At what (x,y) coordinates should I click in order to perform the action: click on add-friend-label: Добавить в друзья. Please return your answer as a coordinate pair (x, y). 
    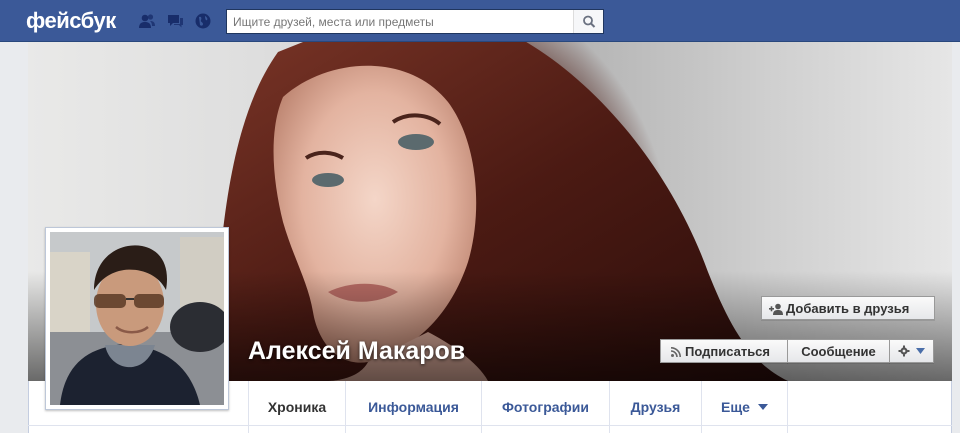
    Looking at the image, I should click on (848, 308).